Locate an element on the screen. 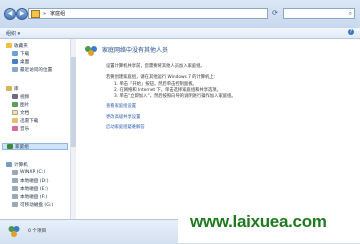 Image resolution: width=360 pixels, height=244 pixels. change-advanced-sharing-link: 更改高级共享设置 is located at coordinates (123, 117).